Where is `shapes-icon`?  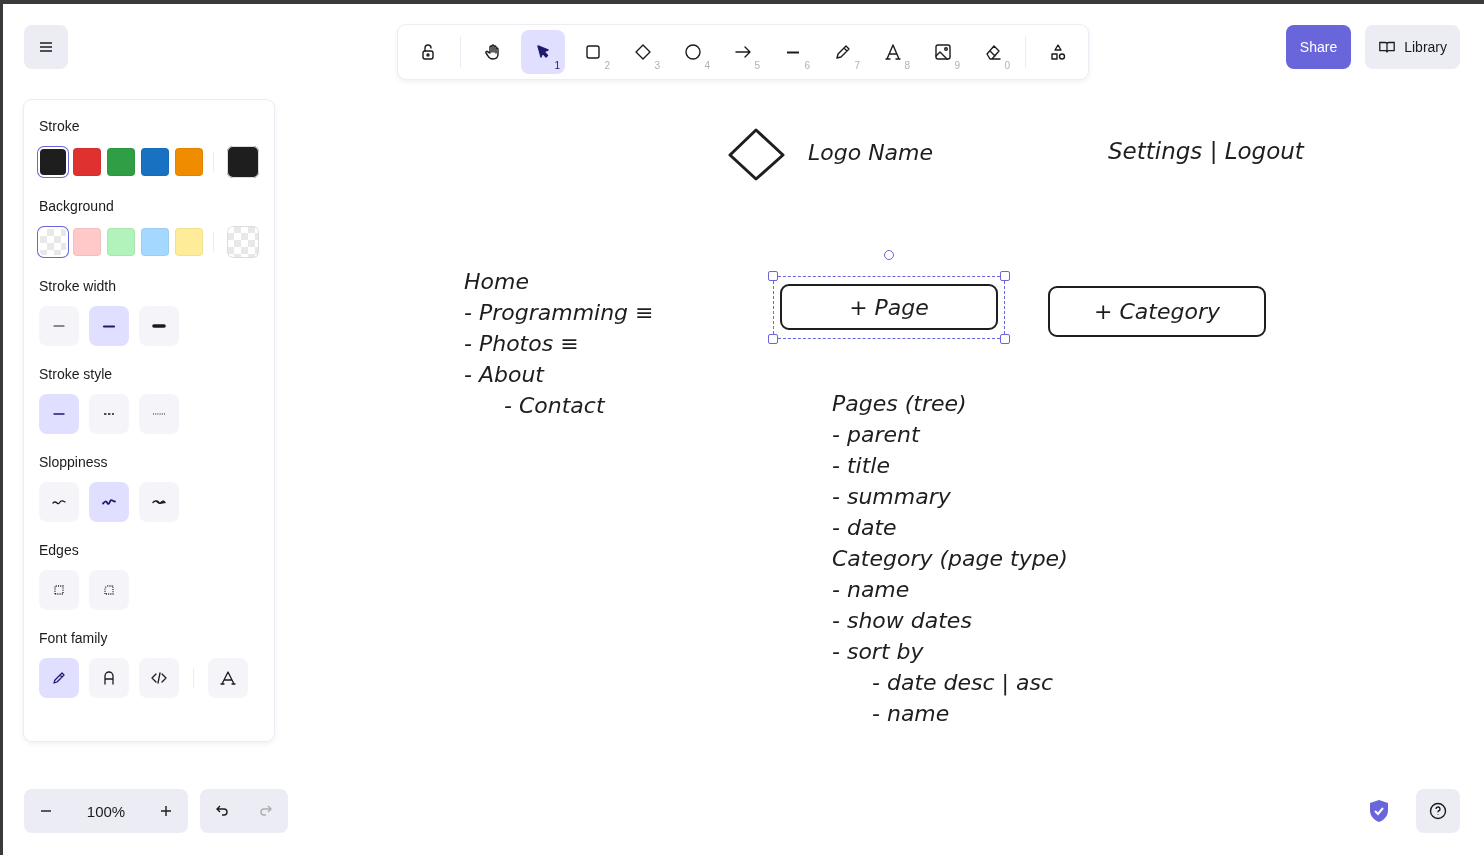 shapes-icon is located at coordinates (1058, 52).